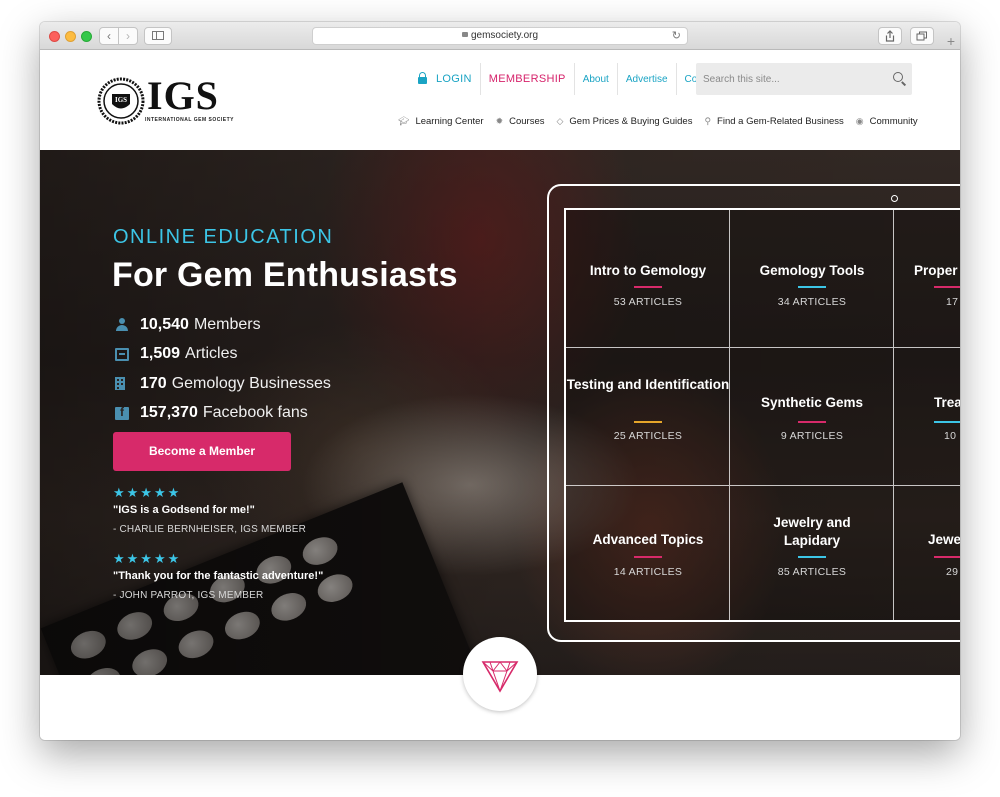  I want to click on map-pin-icon: ⚲, so click(708, 120).